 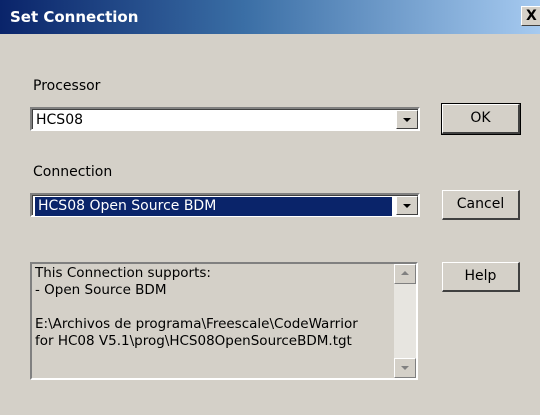 I want to click on info-line: - Open Source BDM, so click(x=101, y=290).